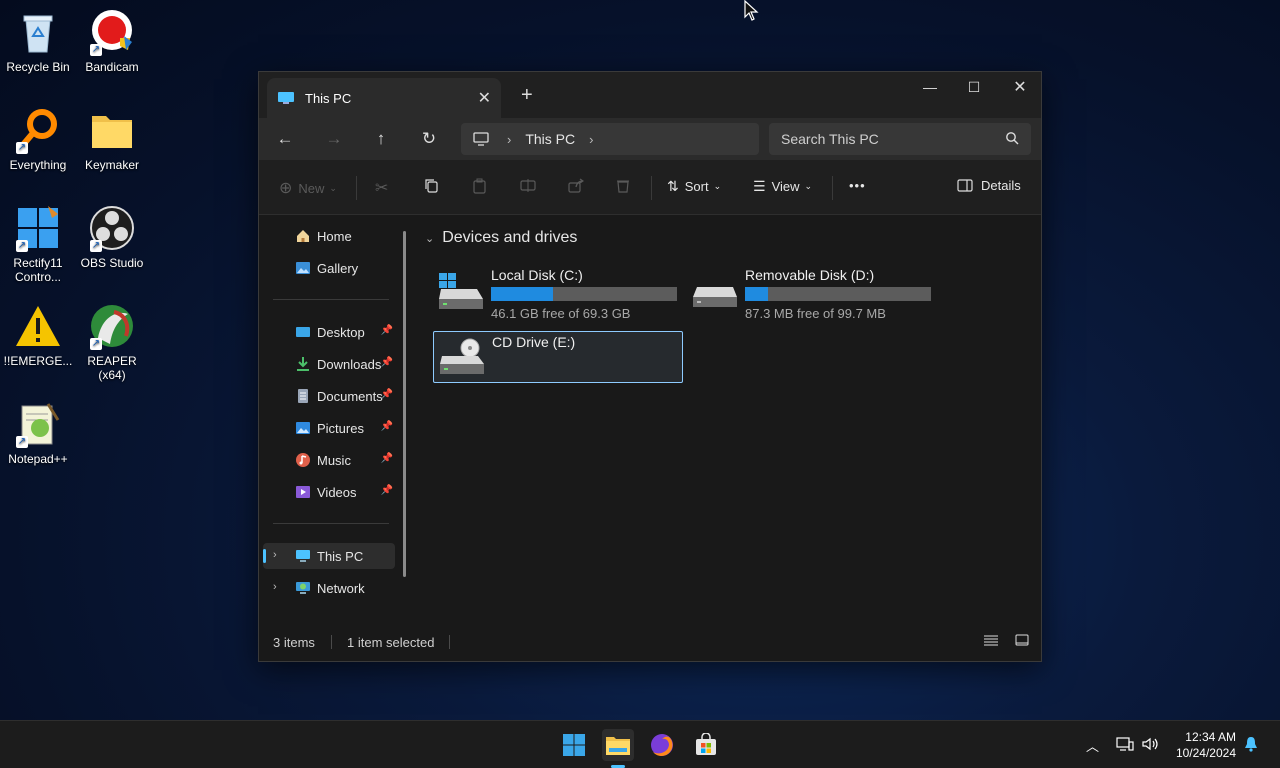  What do you see at coordinates (334, 236) in the screenshot?
I see `sidebar-item-home: Home` at bounding box center [334, 236].